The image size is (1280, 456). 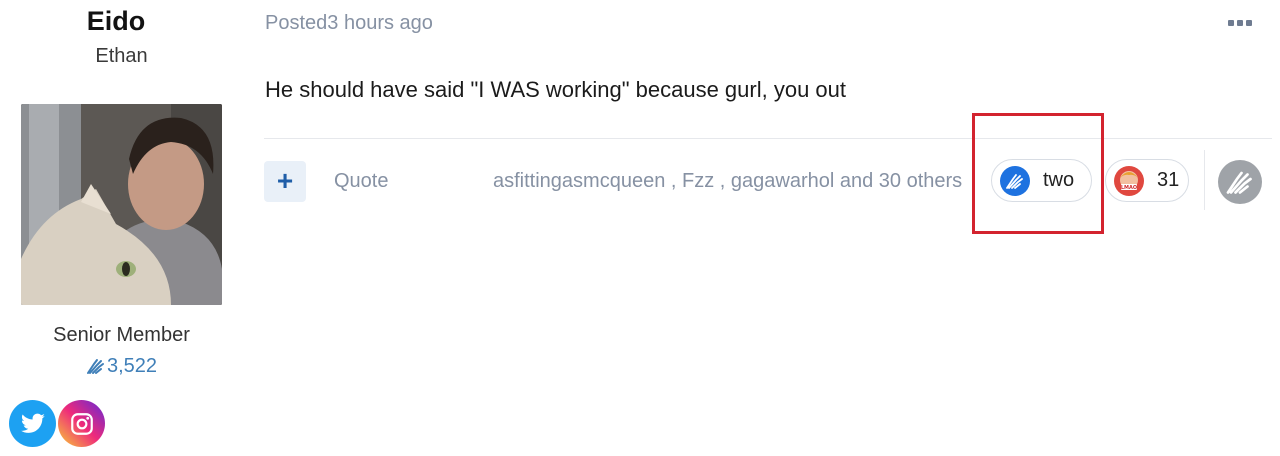 What do you see at coordinates (1240, 182) in the screenshot?
I see `add-reaction-icon` at bounding box center [1240, 182].